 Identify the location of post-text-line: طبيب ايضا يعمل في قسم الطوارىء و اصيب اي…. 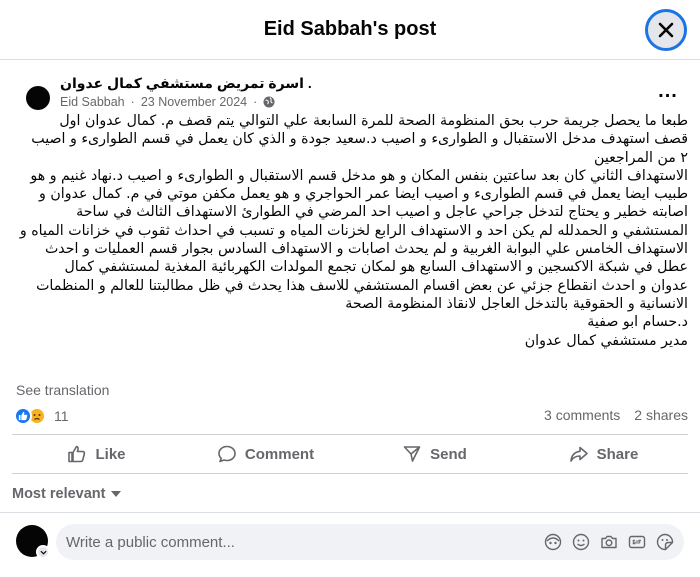
(363, 194).